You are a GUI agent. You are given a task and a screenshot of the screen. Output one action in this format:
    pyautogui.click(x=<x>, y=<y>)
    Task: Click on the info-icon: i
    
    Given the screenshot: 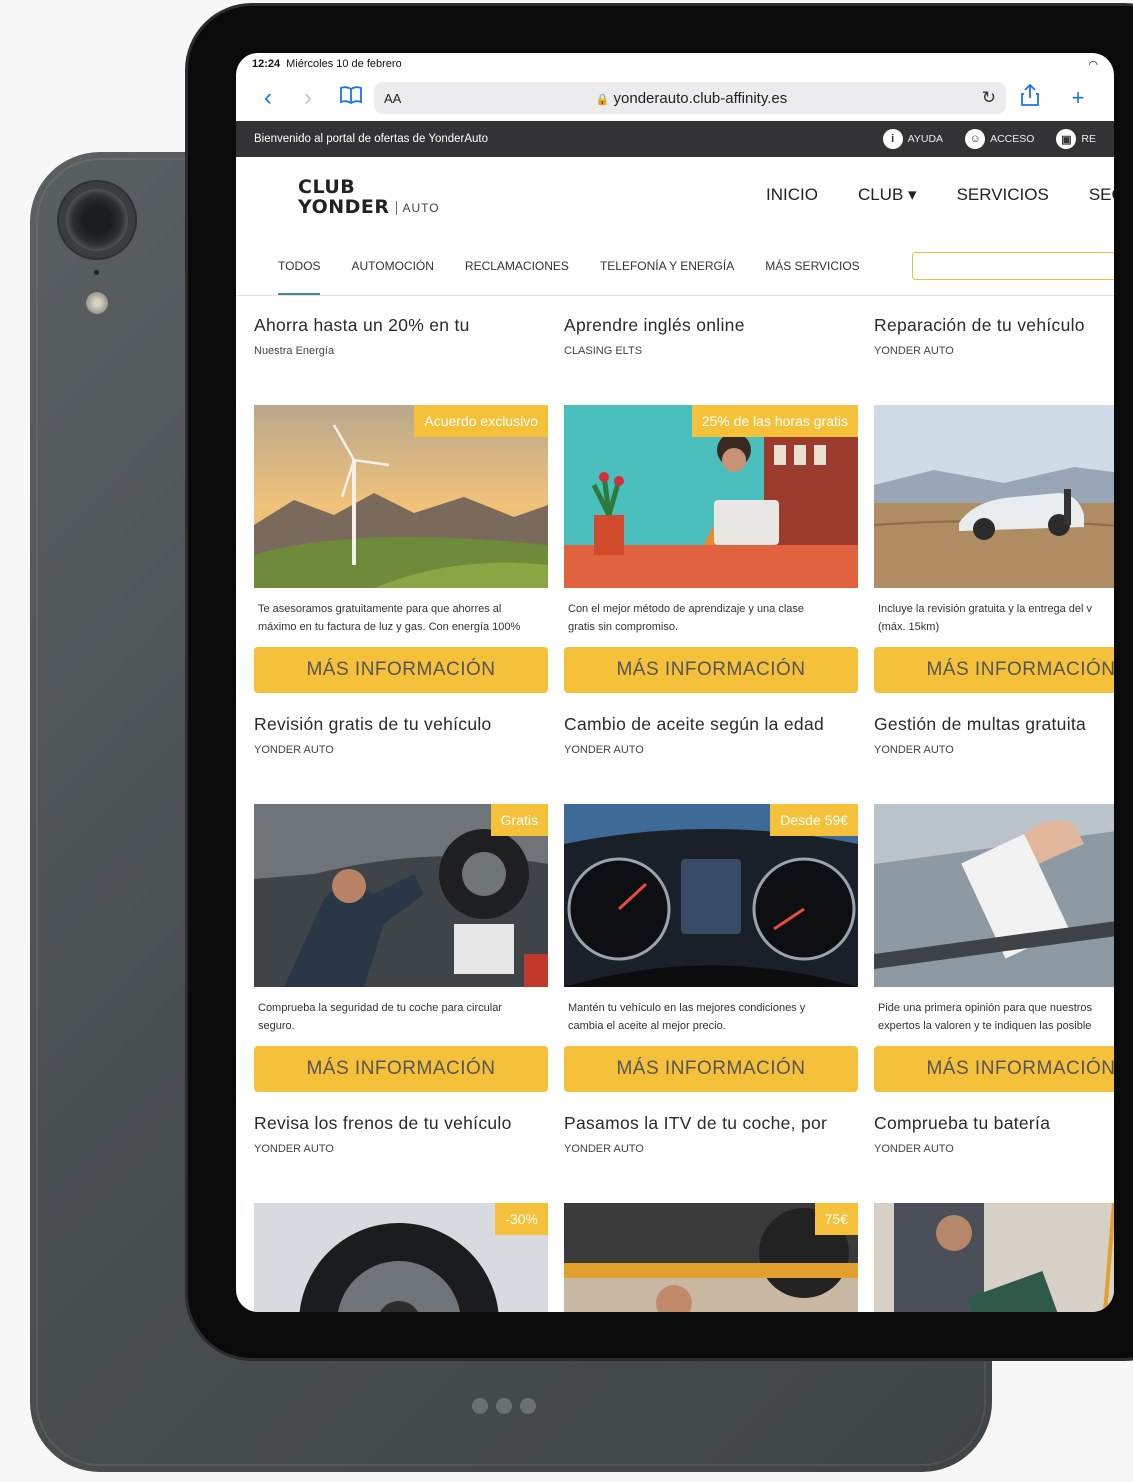 What is the action you would take?
    pyautogui.click(x=892, y=139)
    